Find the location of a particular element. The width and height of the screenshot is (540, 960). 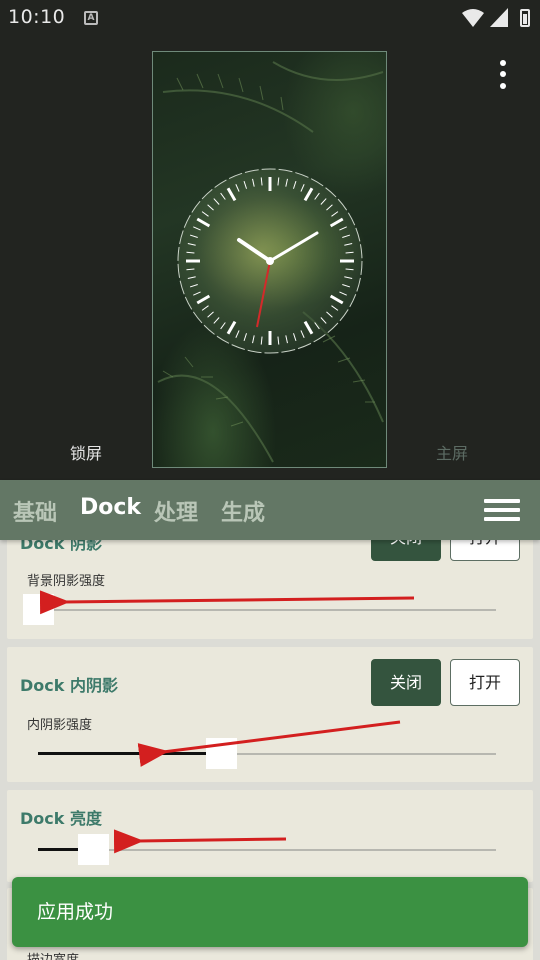

menu-icon is located at coordinates (502, 510).